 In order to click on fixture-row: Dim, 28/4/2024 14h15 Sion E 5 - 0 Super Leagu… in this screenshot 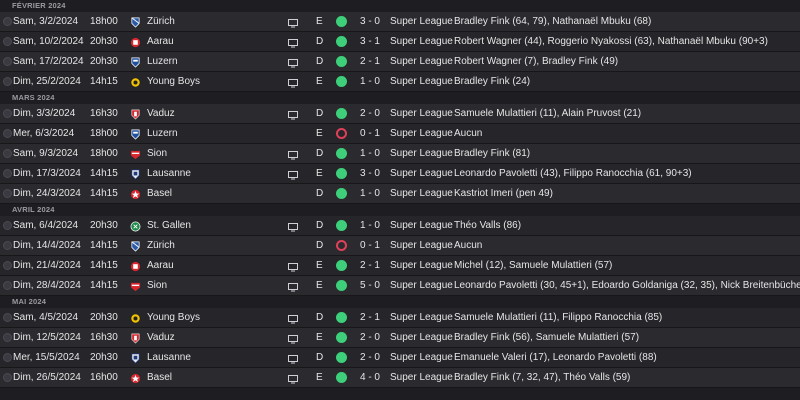, I will do `click(400, 286)`.